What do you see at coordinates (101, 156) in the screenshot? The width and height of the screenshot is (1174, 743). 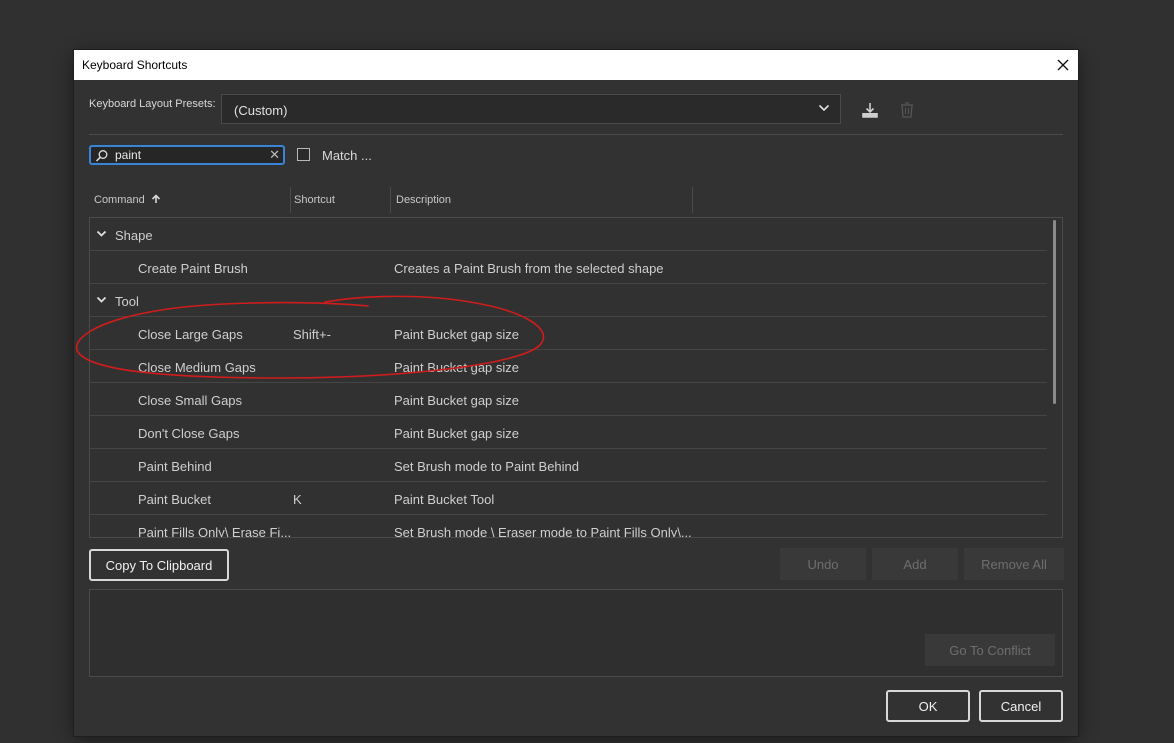 I see `search-icon` at bounding box center [101, 156].